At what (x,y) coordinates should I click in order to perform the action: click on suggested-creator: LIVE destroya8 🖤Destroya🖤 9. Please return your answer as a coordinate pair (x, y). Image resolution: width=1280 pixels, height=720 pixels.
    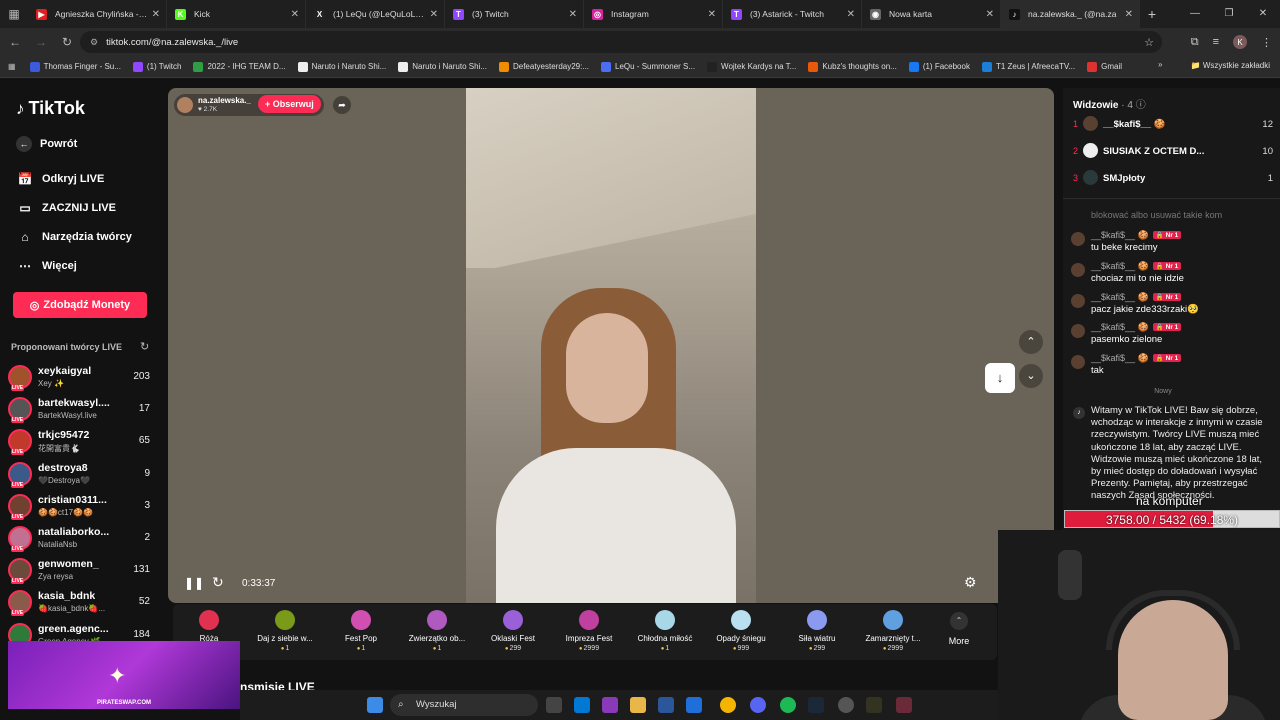
    Looking at the image, I should click on (83, 474).